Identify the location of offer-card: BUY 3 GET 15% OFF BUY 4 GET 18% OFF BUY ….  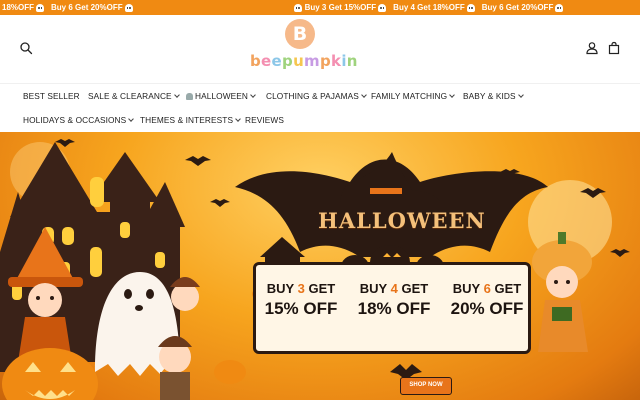
(392, 308).